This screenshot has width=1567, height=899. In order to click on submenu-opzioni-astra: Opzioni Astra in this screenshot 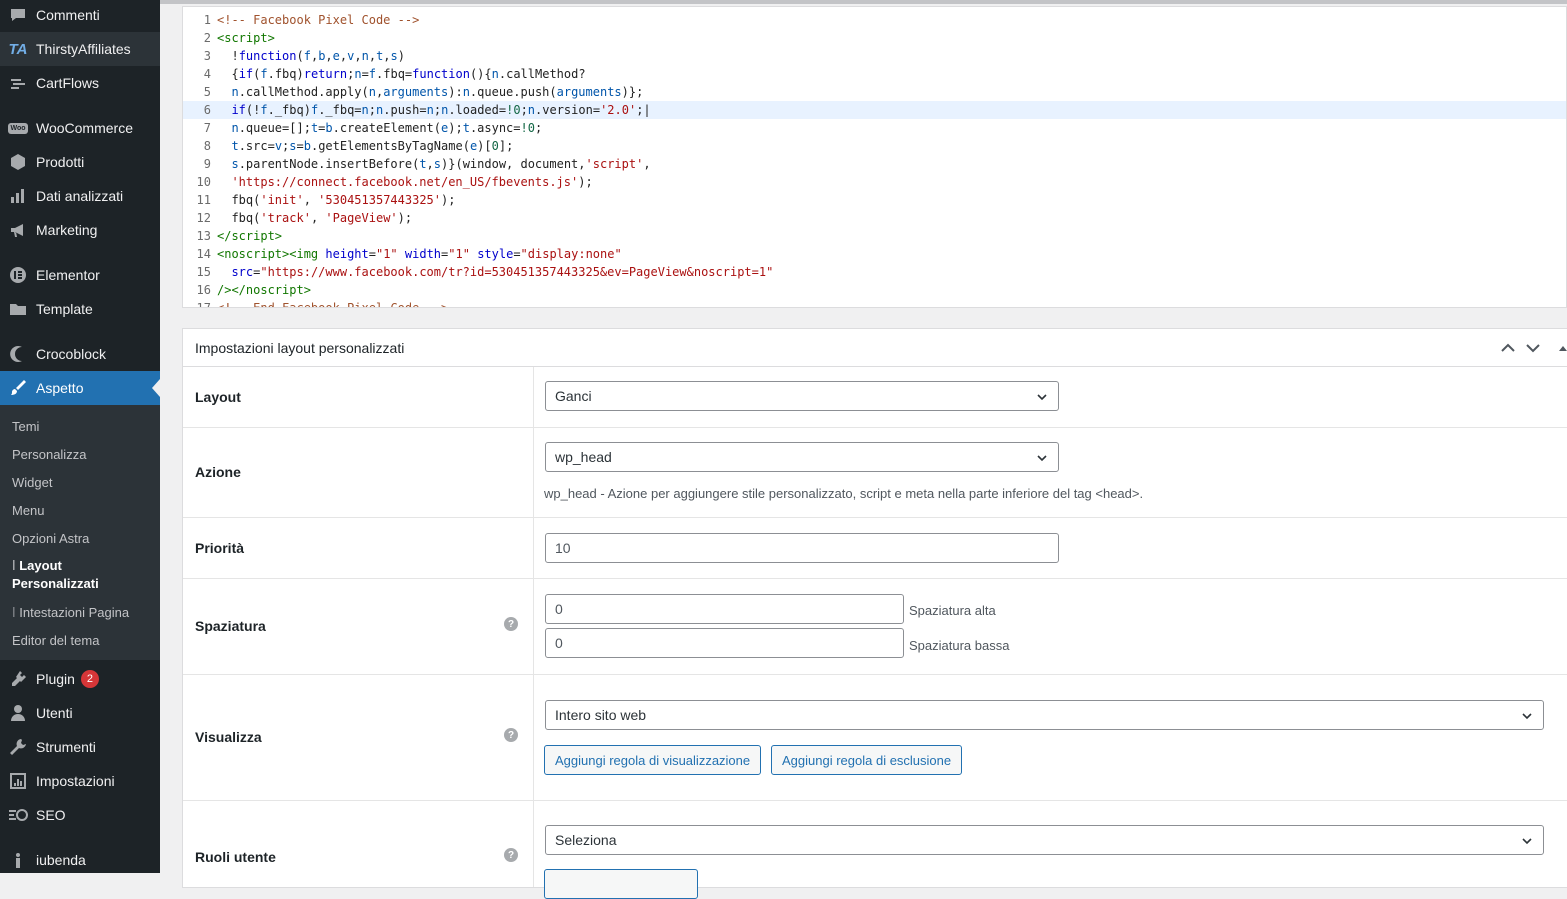, I will do `click(50, 538)`.